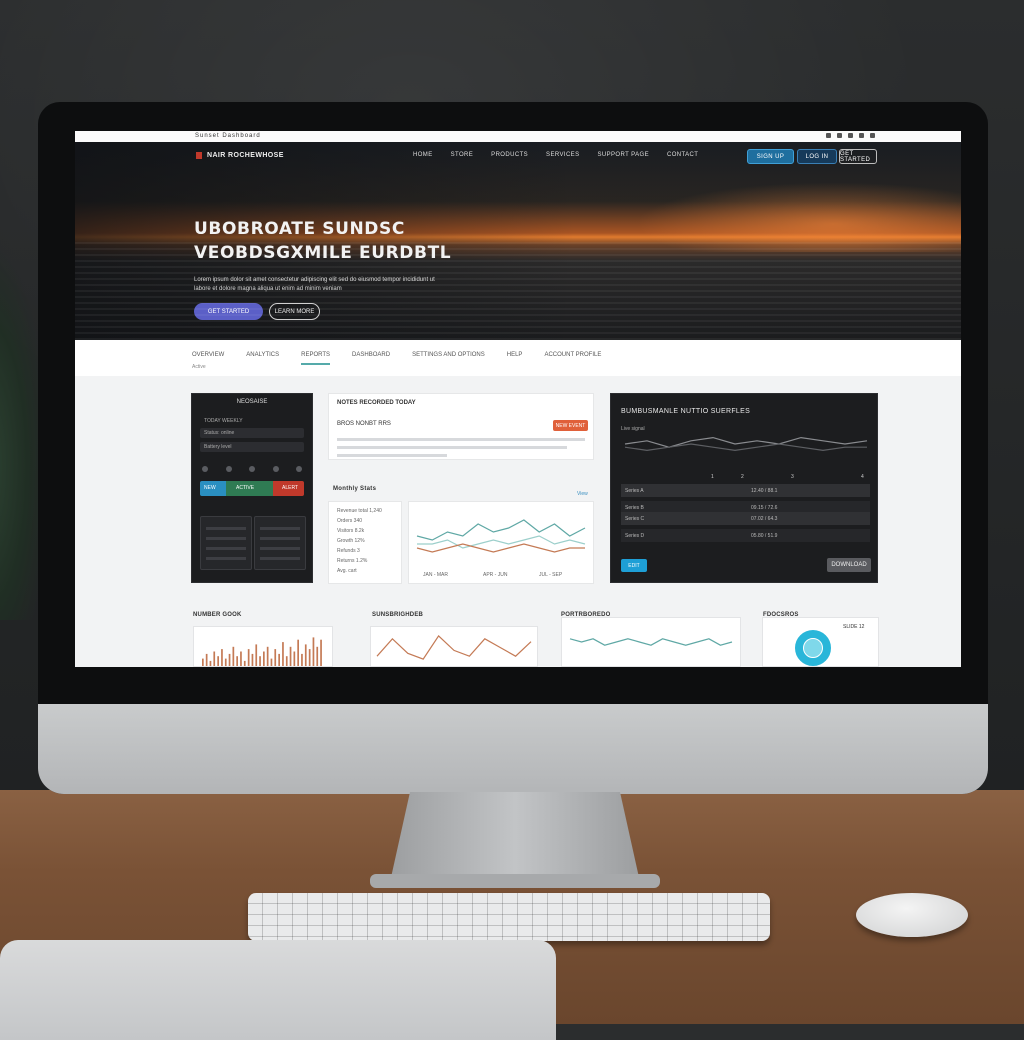 This screenshot has width=1024, height=1040. I want to click on notes-badge-button: NEW EVENT, so click(570, 425).